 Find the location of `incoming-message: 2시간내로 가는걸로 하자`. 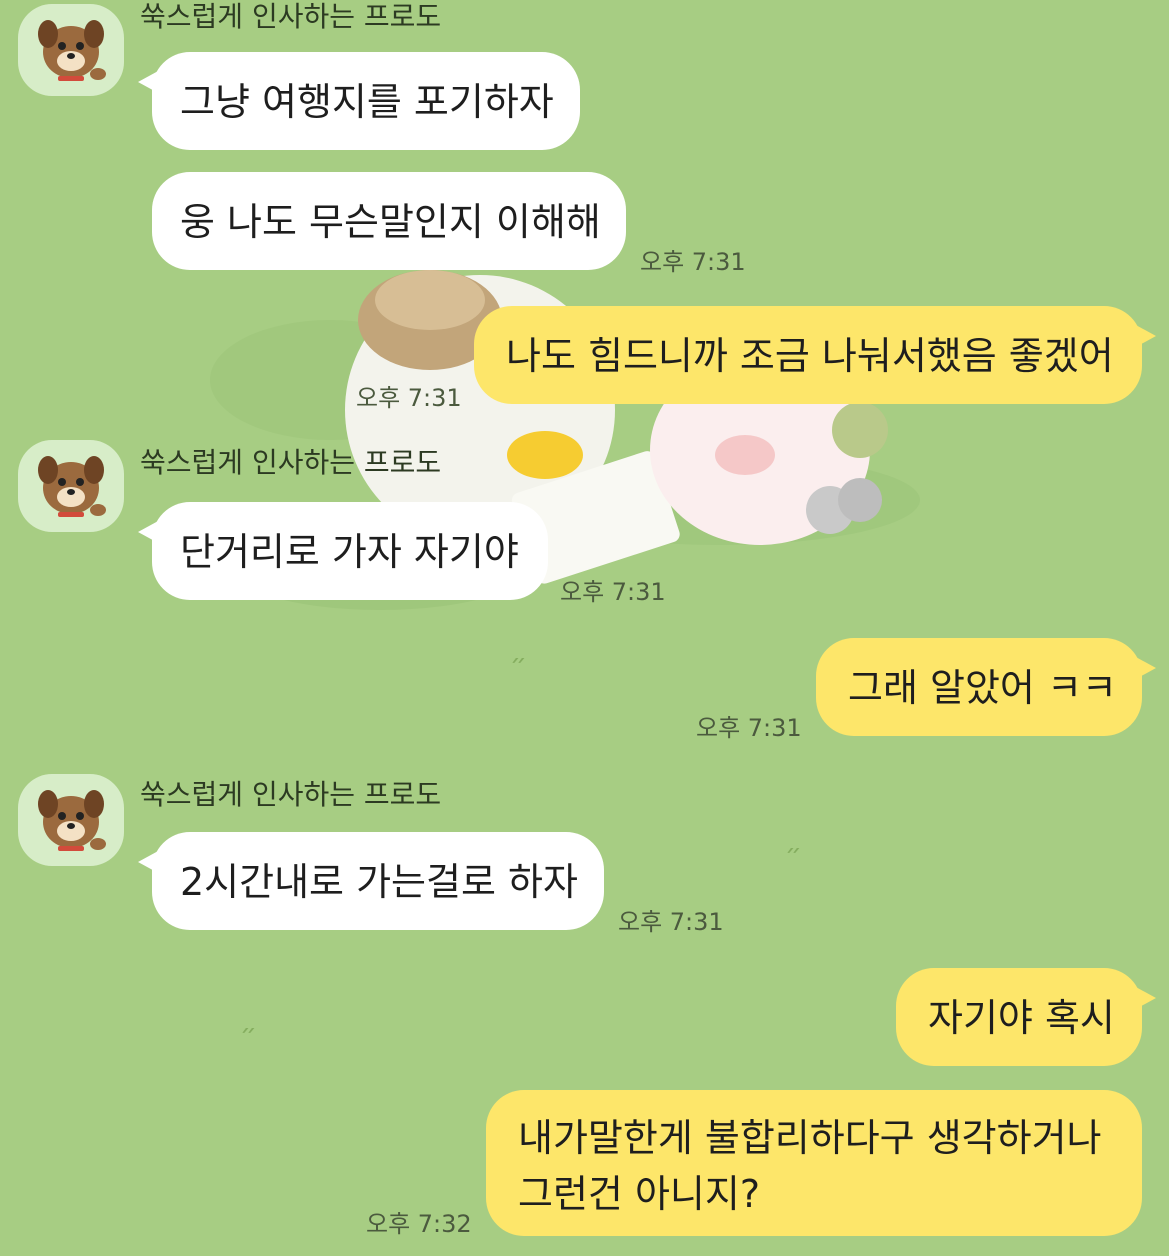

incoming-message: 2시간내로 가는걸로 하자 is located at coordinates (371, 881).